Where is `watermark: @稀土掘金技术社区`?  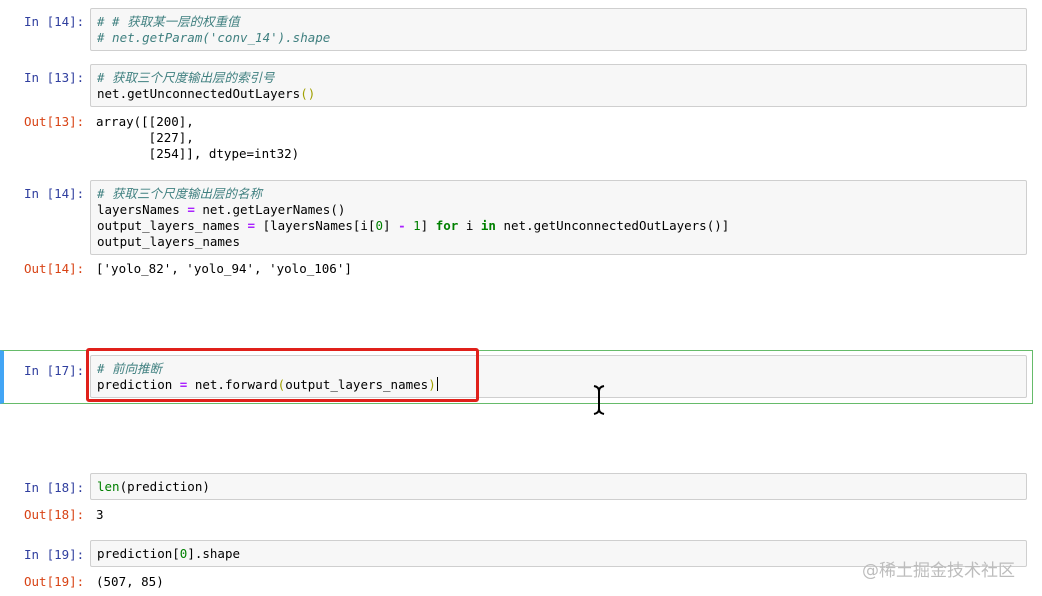
watermark: @稀土掘金技术社区 is located at coordinates (938, 571).